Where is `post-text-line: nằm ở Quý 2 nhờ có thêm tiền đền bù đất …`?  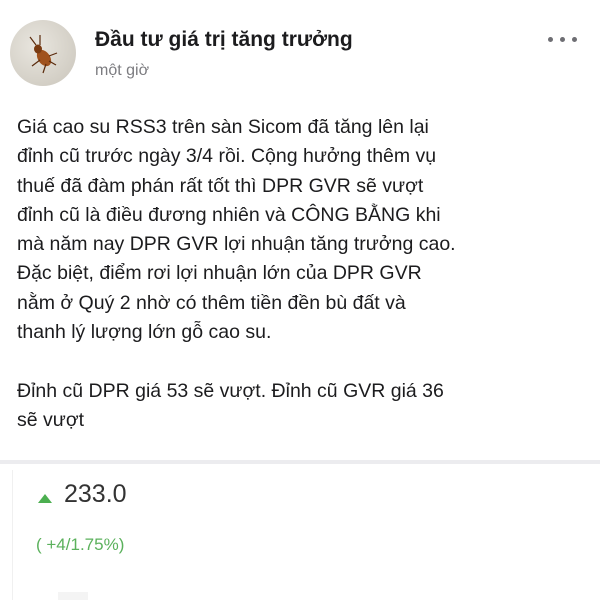 post-text-line: nằm ở Quý 2 nhờ có thêm tiền đền bù đất … is located at coordinates (211, 302).